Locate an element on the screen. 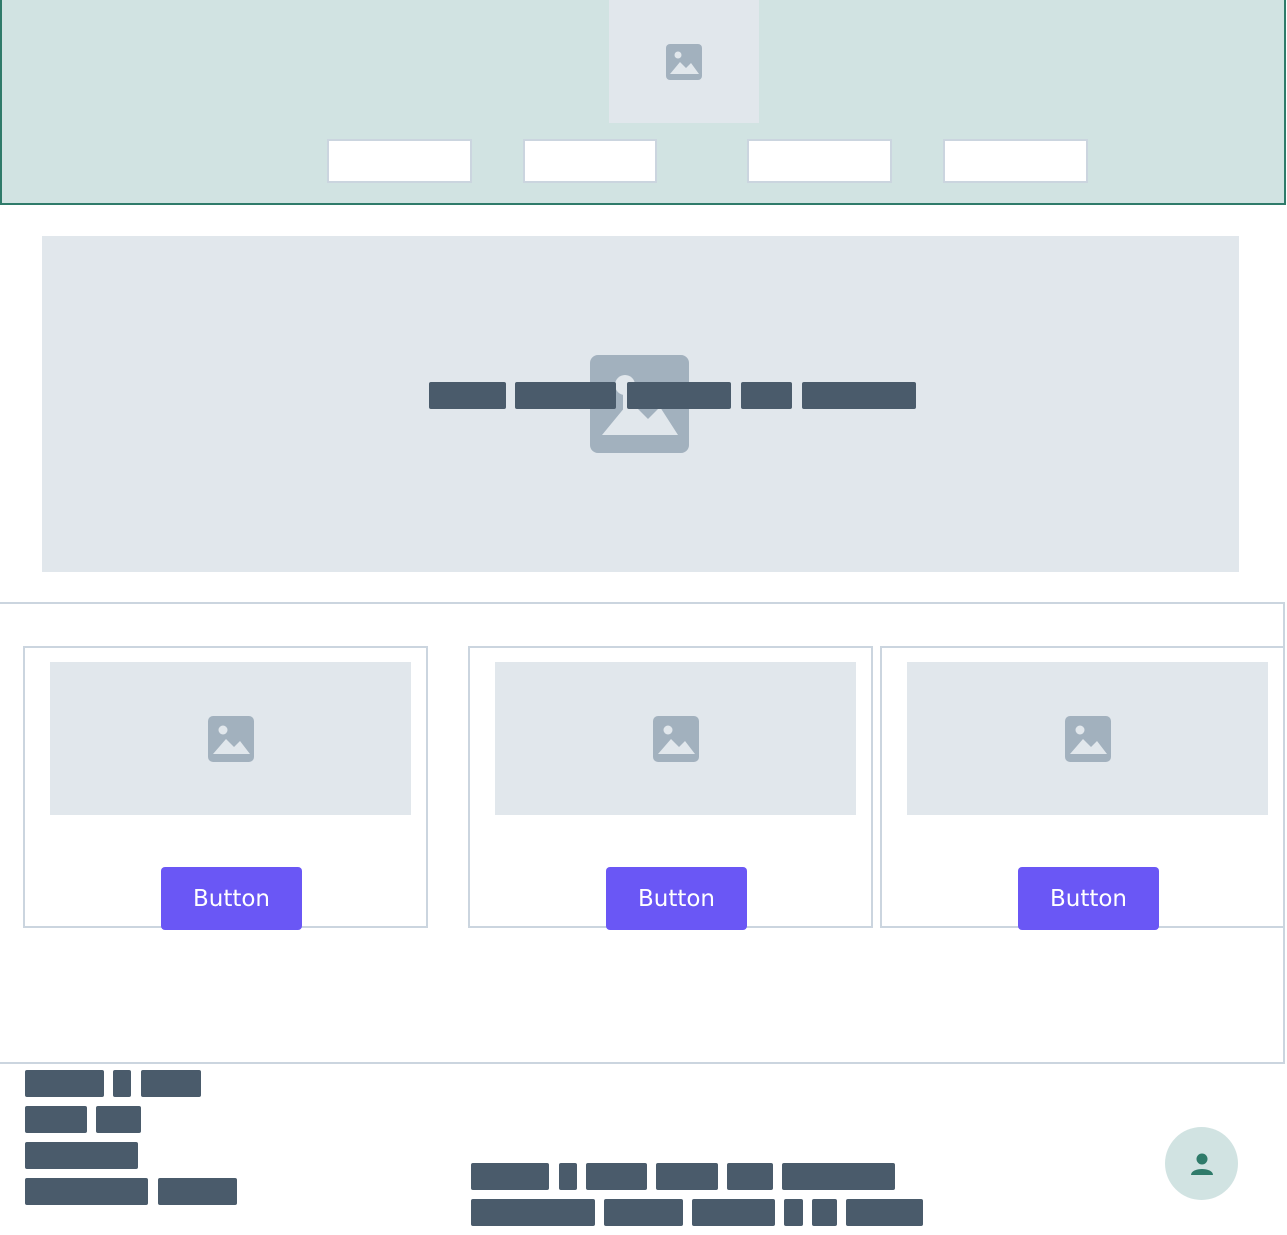  card-3: Button is located at coordinates (1082, 788).